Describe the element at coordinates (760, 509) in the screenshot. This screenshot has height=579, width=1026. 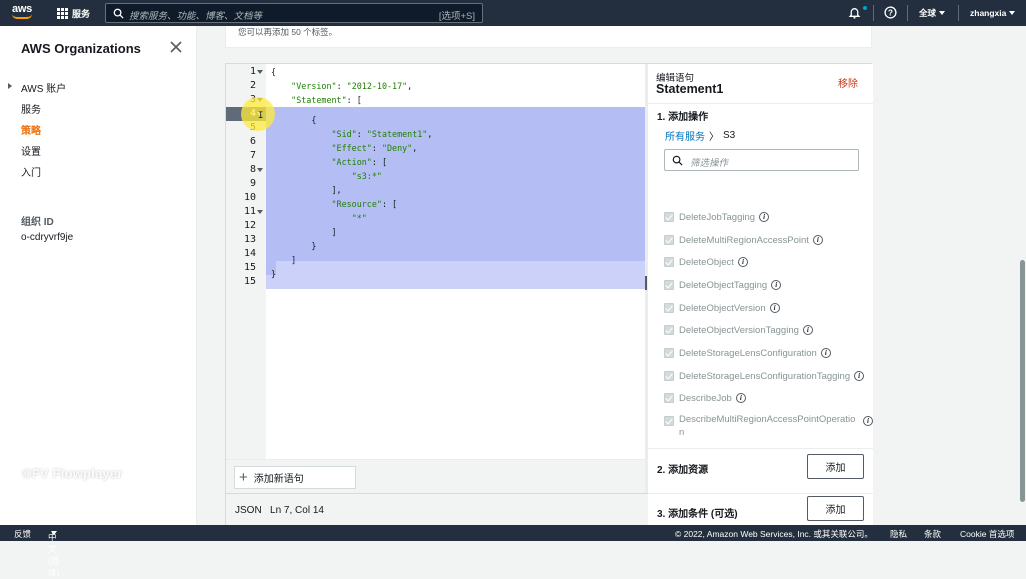
I see `step-conditions-row: 3. 添加条件 (可选) 添加` at that location.